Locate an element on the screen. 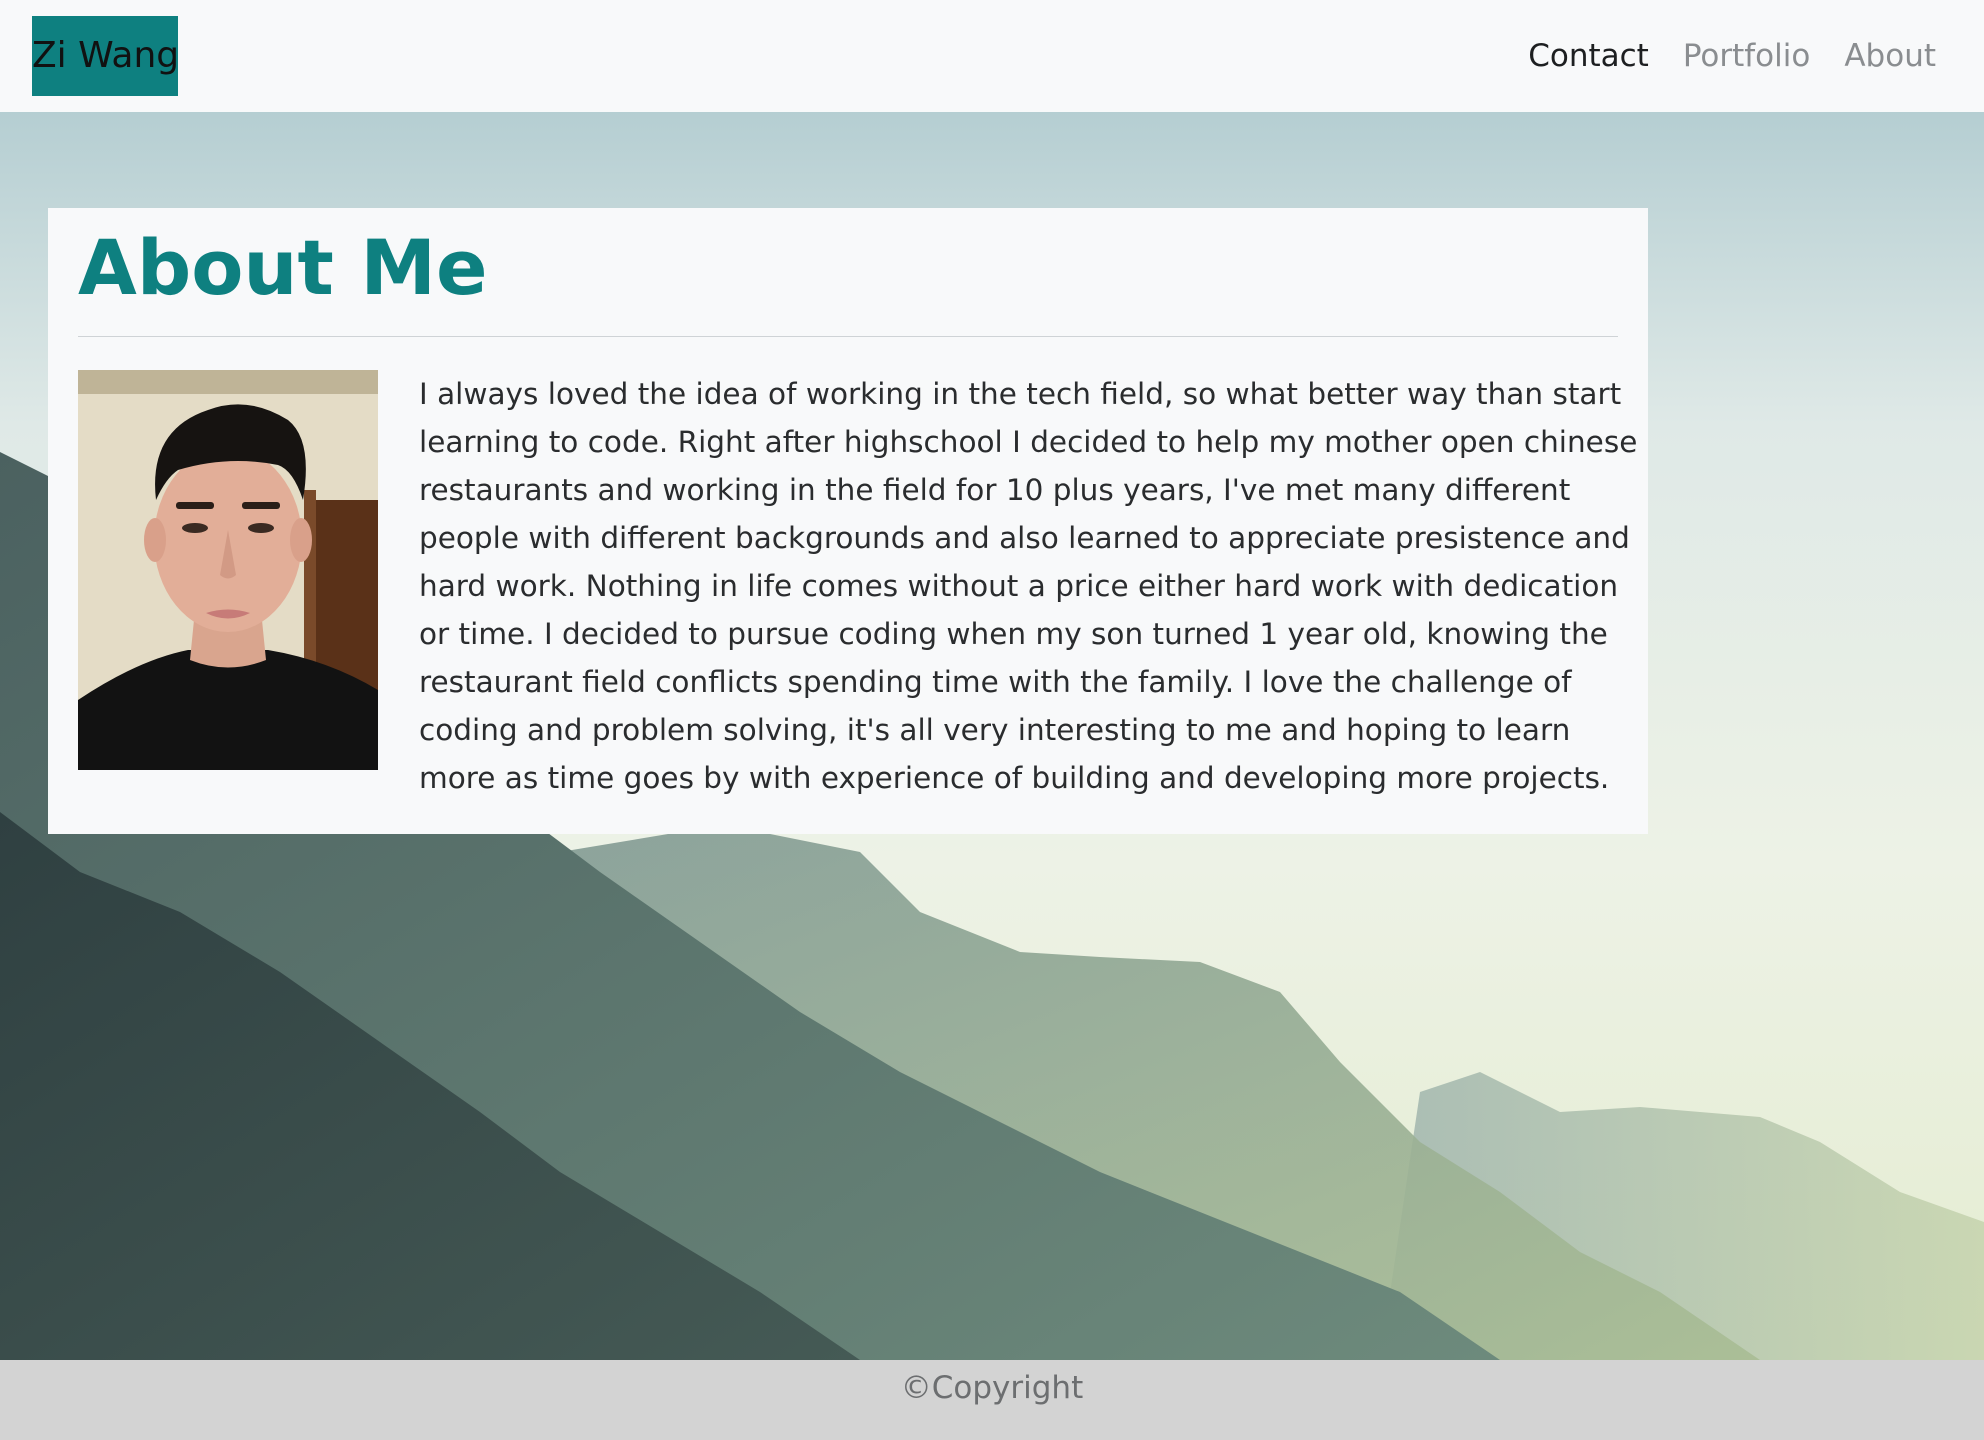  nav-links: Contact Portfolio About is located at coordinates (1732, 56).